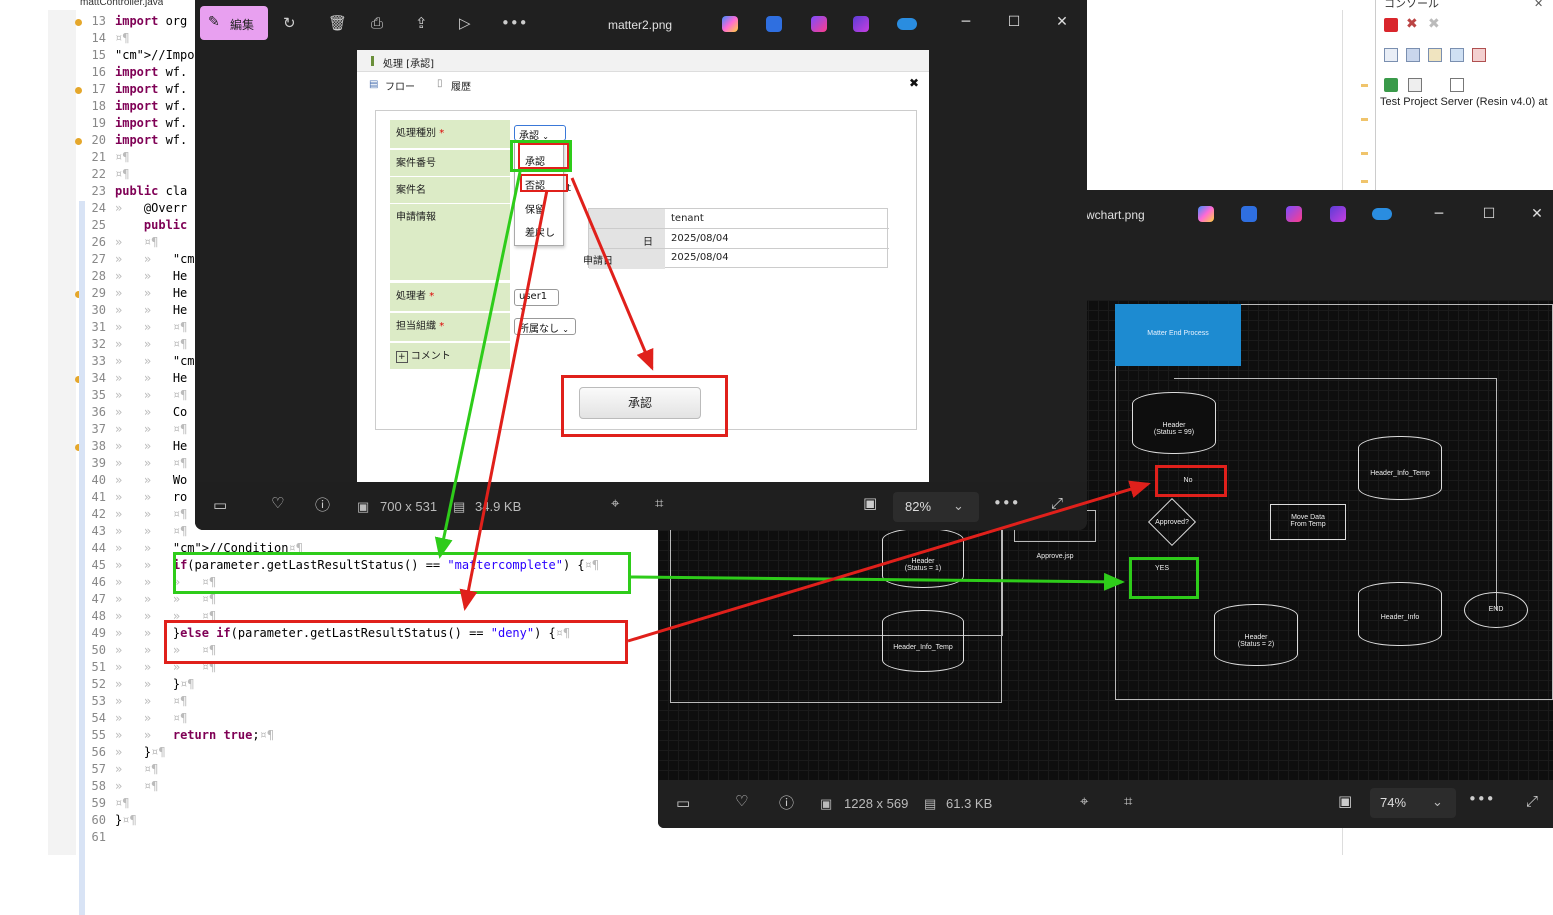  Describe the element at coordinates (151, 412) in the screenshot. I see `code-line: » » Co` at that location.